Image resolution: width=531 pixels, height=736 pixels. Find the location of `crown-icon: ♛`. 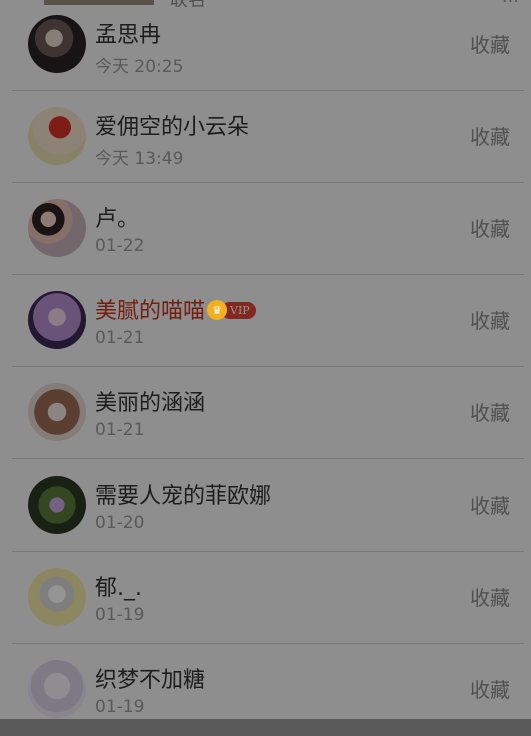

crown-icon: ♛ is located at coordinates (217, 310).